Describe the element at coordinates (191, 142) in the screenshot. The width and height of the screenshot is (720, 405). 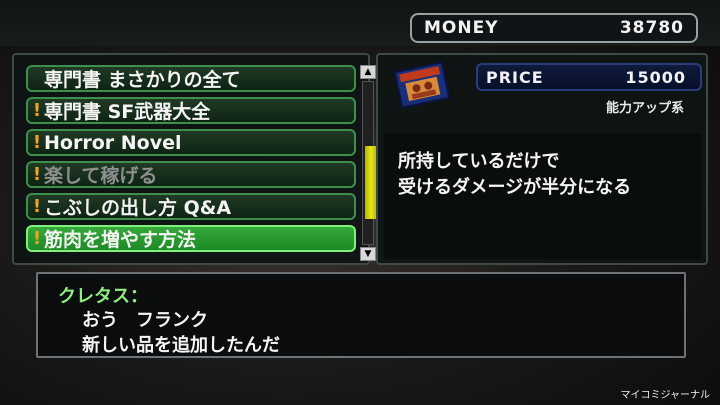
I see `list-item: ! Horror Novel` at that location.